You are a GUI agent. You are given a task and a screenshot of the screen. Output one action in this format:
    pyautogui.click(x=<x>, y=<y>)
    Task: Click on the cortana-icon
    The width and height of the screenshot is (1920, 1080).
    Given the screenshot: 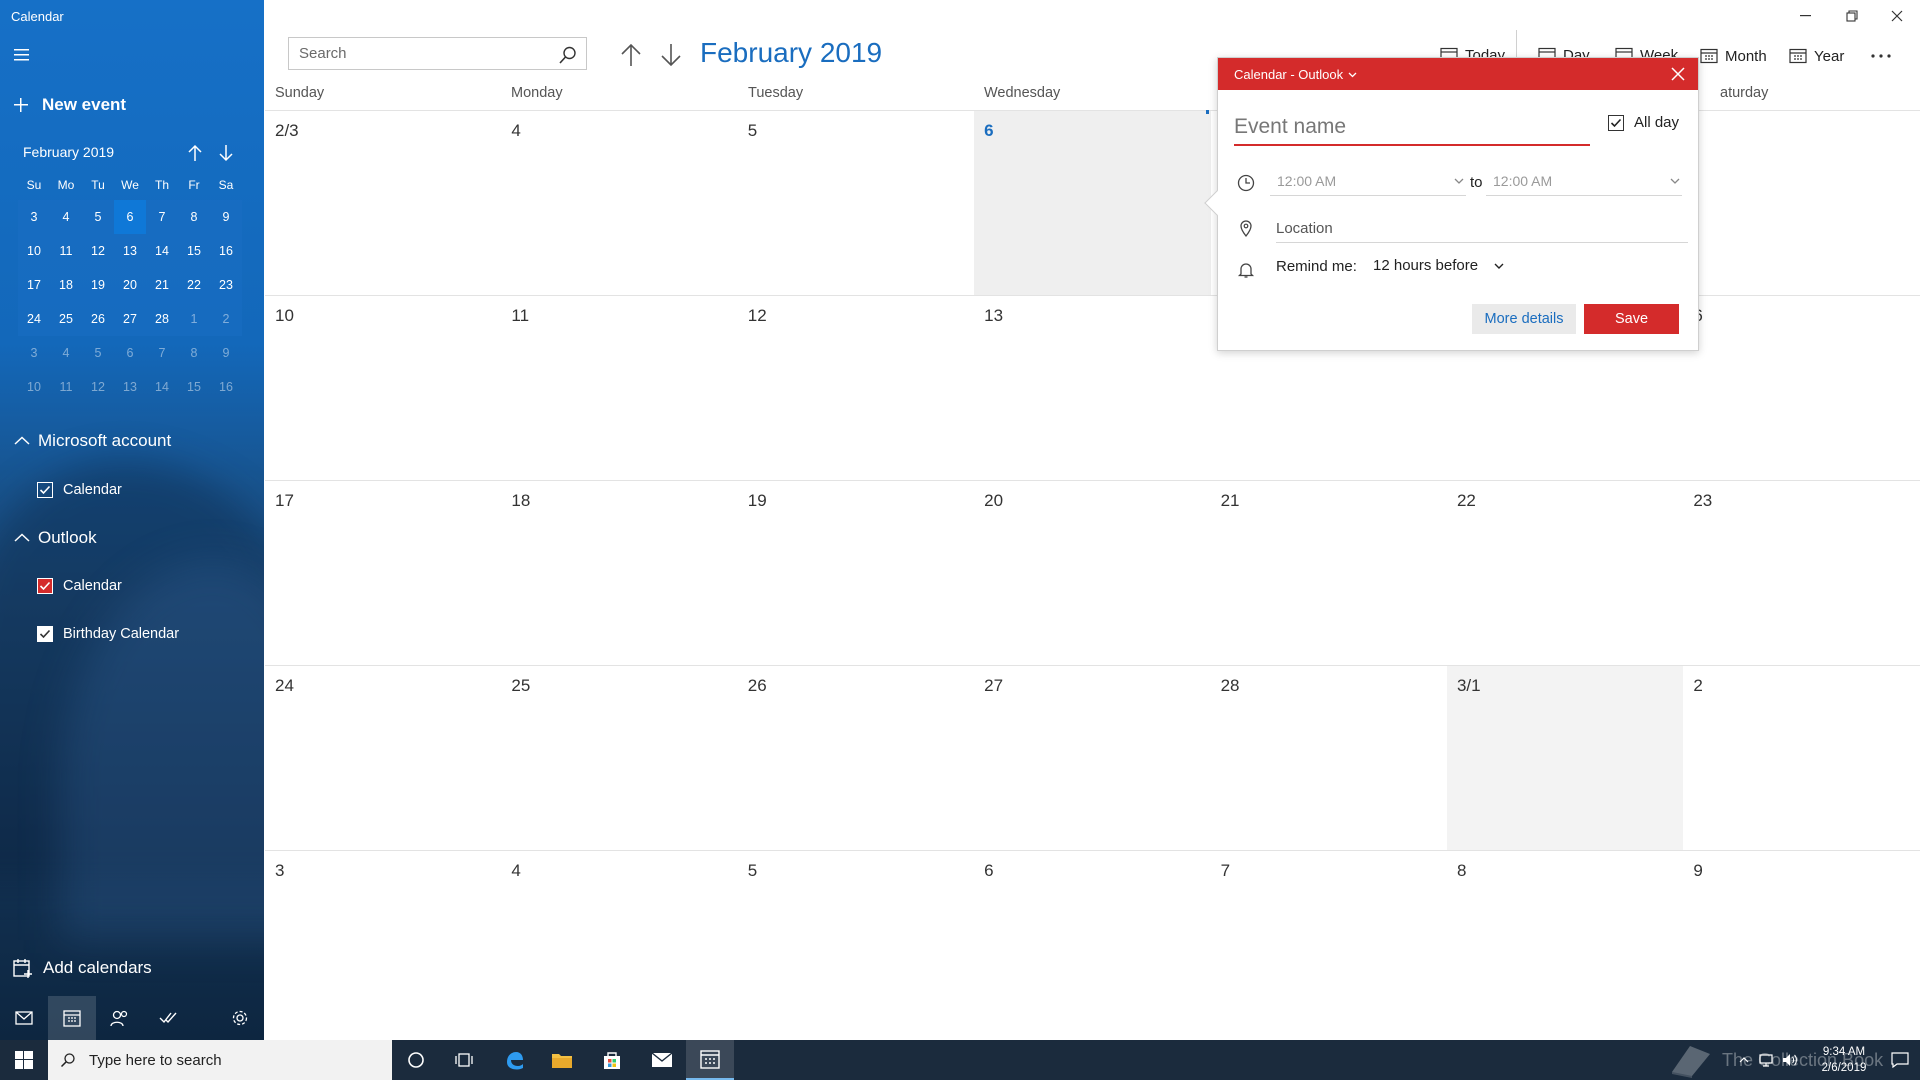 What is the action you would take?
    pyautogui.click(x=416, y=1060)
    